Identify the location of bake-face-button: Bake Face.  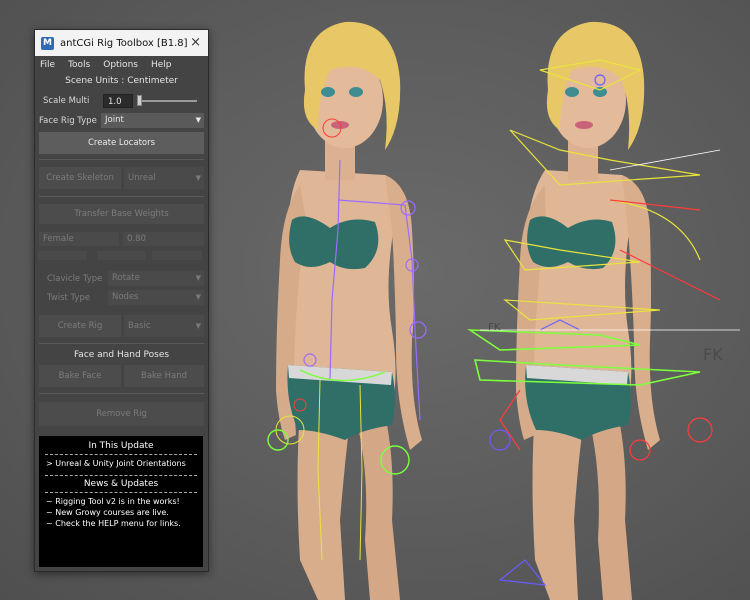
(80, 376).